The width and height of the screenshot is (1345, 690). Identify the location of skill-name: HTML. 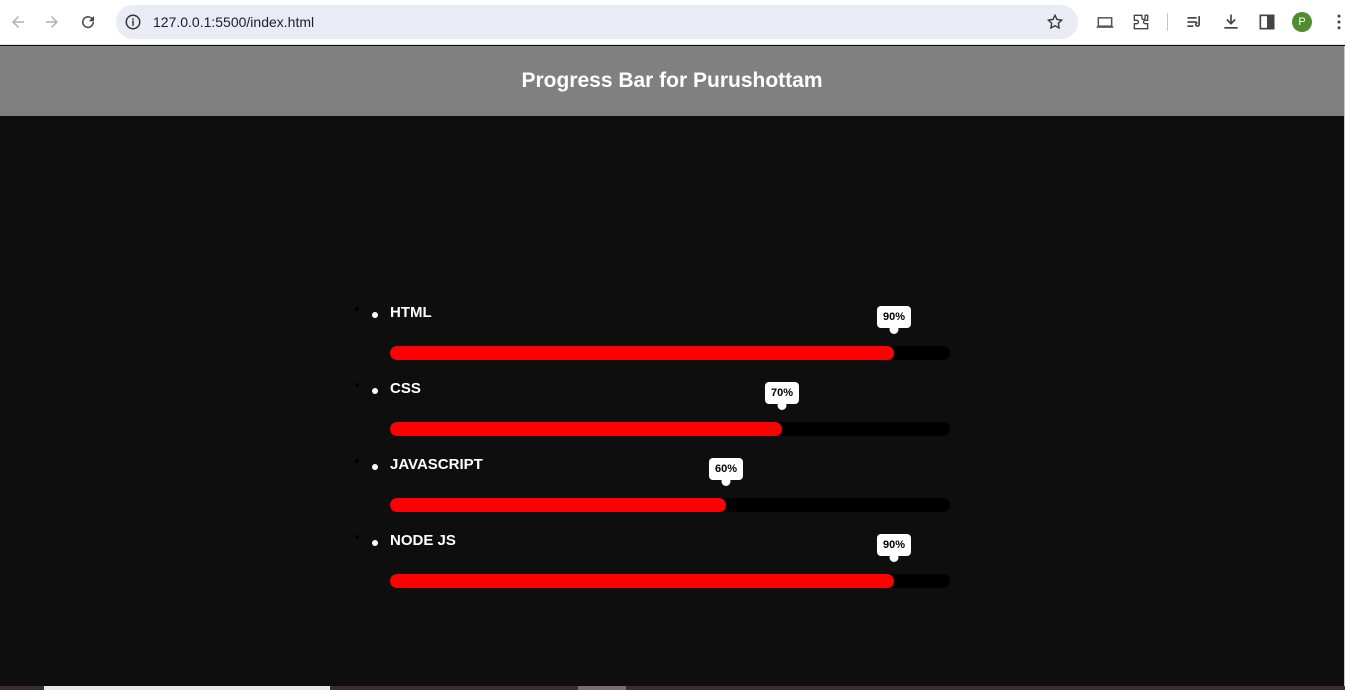
(411, 312).